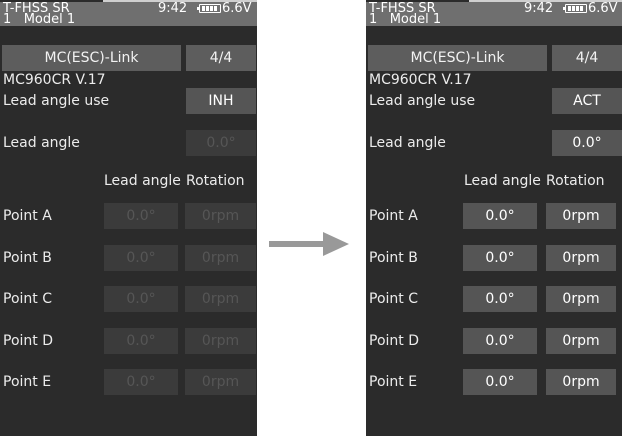 The width and height of the screenshot is (622, 436). What do you see at coordinates (309, 244) in the screenshot?
I see `arrow-right-icon` at bounding box center [309, 244].